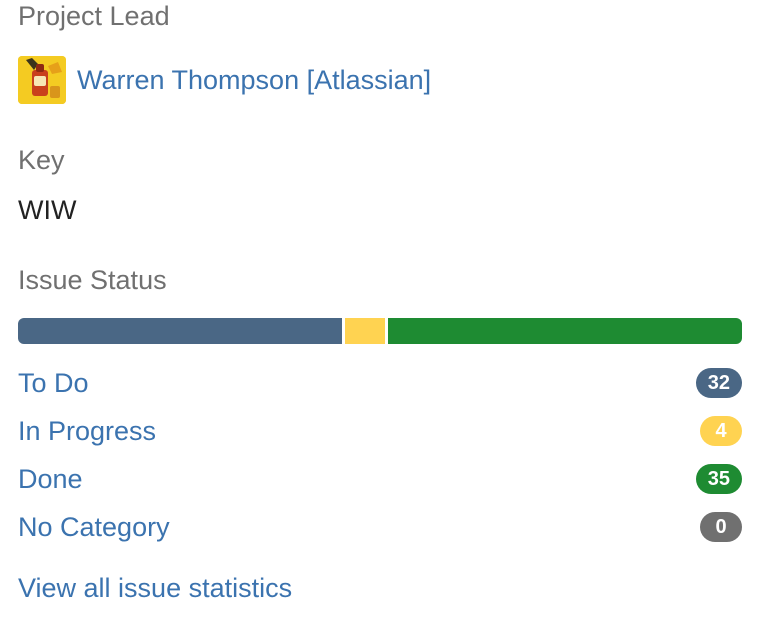  I want to click on status-link-to-do: To Do, so click(53, 383).